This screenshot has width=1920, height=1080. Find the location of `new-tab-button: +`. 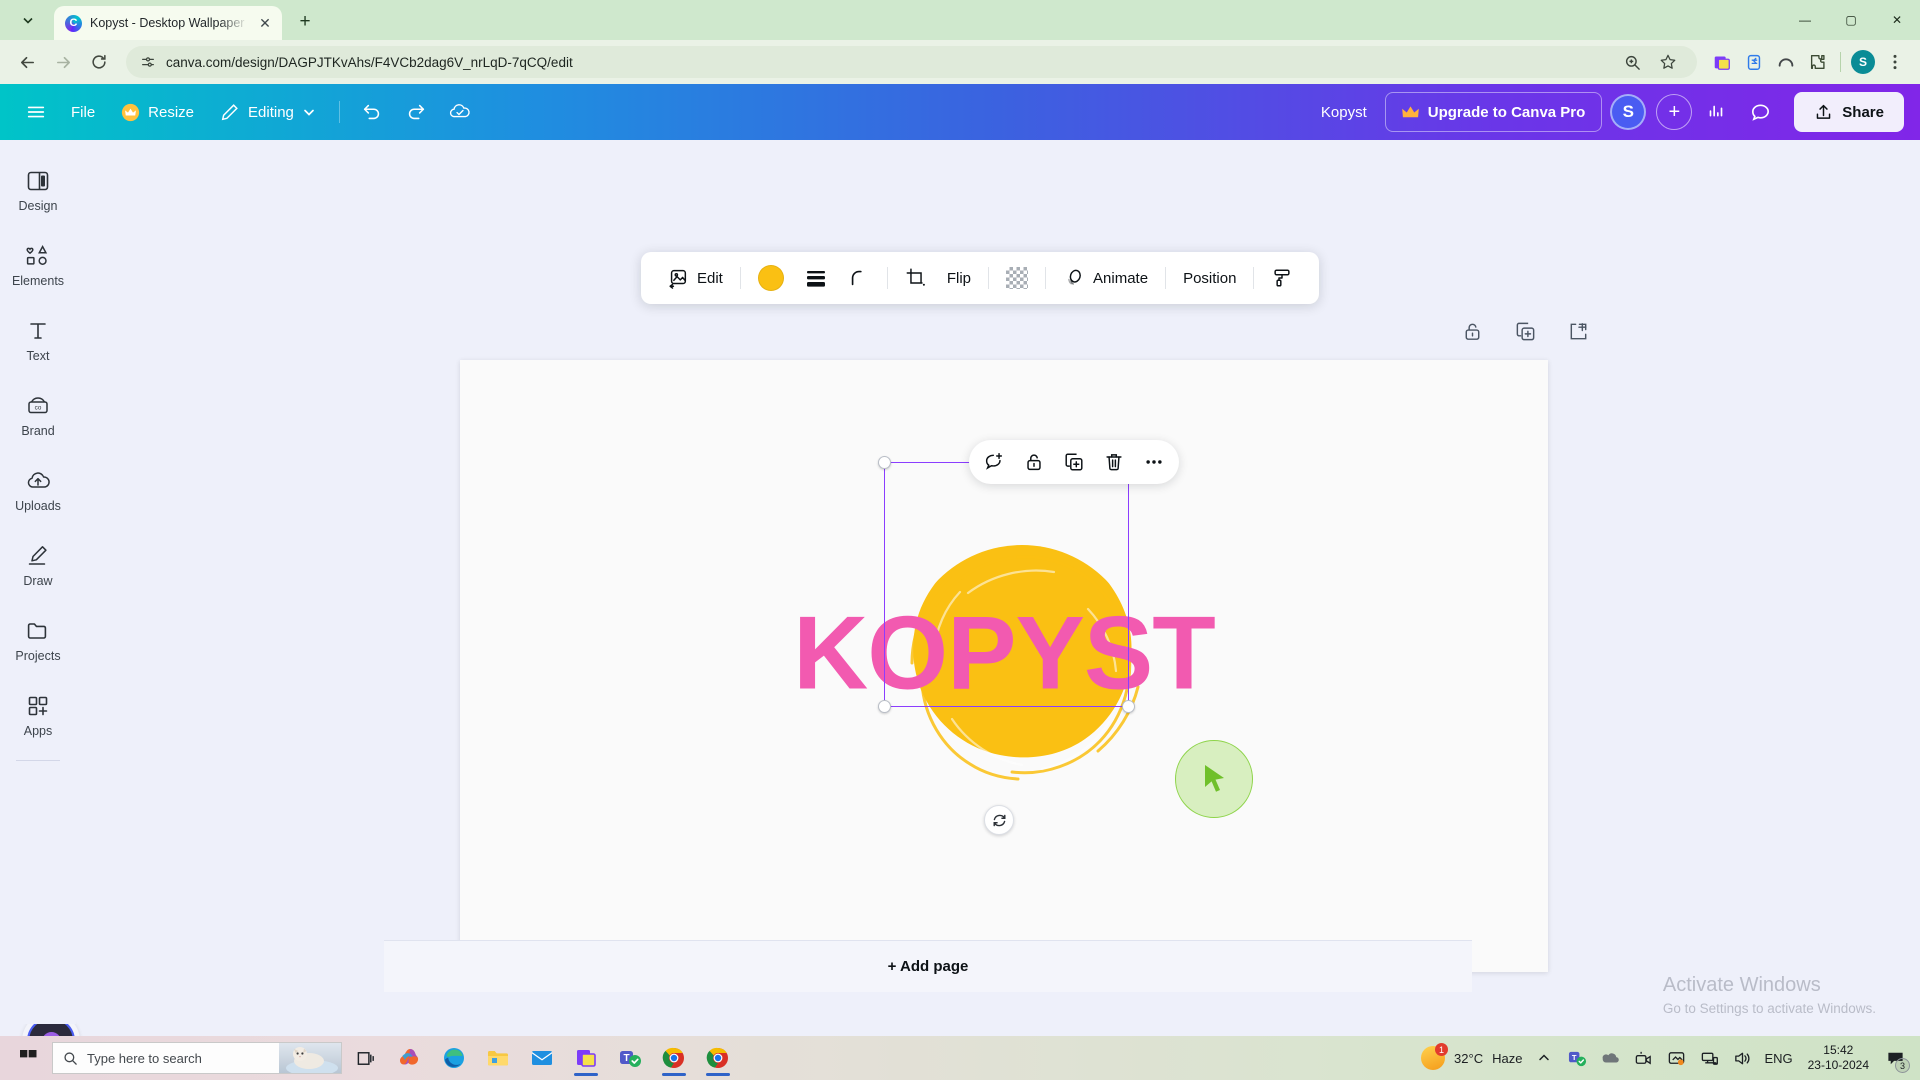

new-tab-button: + is located at coordinates (305, 22).